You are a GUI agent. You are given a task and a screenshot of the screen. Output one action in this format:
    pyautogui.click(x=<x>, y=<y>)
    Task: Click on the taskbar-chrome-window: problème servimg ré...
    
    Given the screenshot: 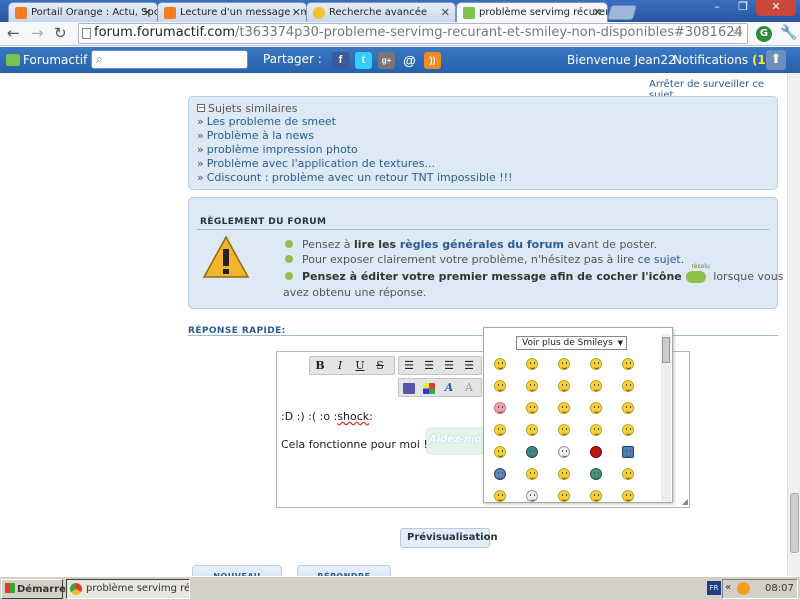 What is the action you would take?
    pyautogui.click(x=128, y=589)
    